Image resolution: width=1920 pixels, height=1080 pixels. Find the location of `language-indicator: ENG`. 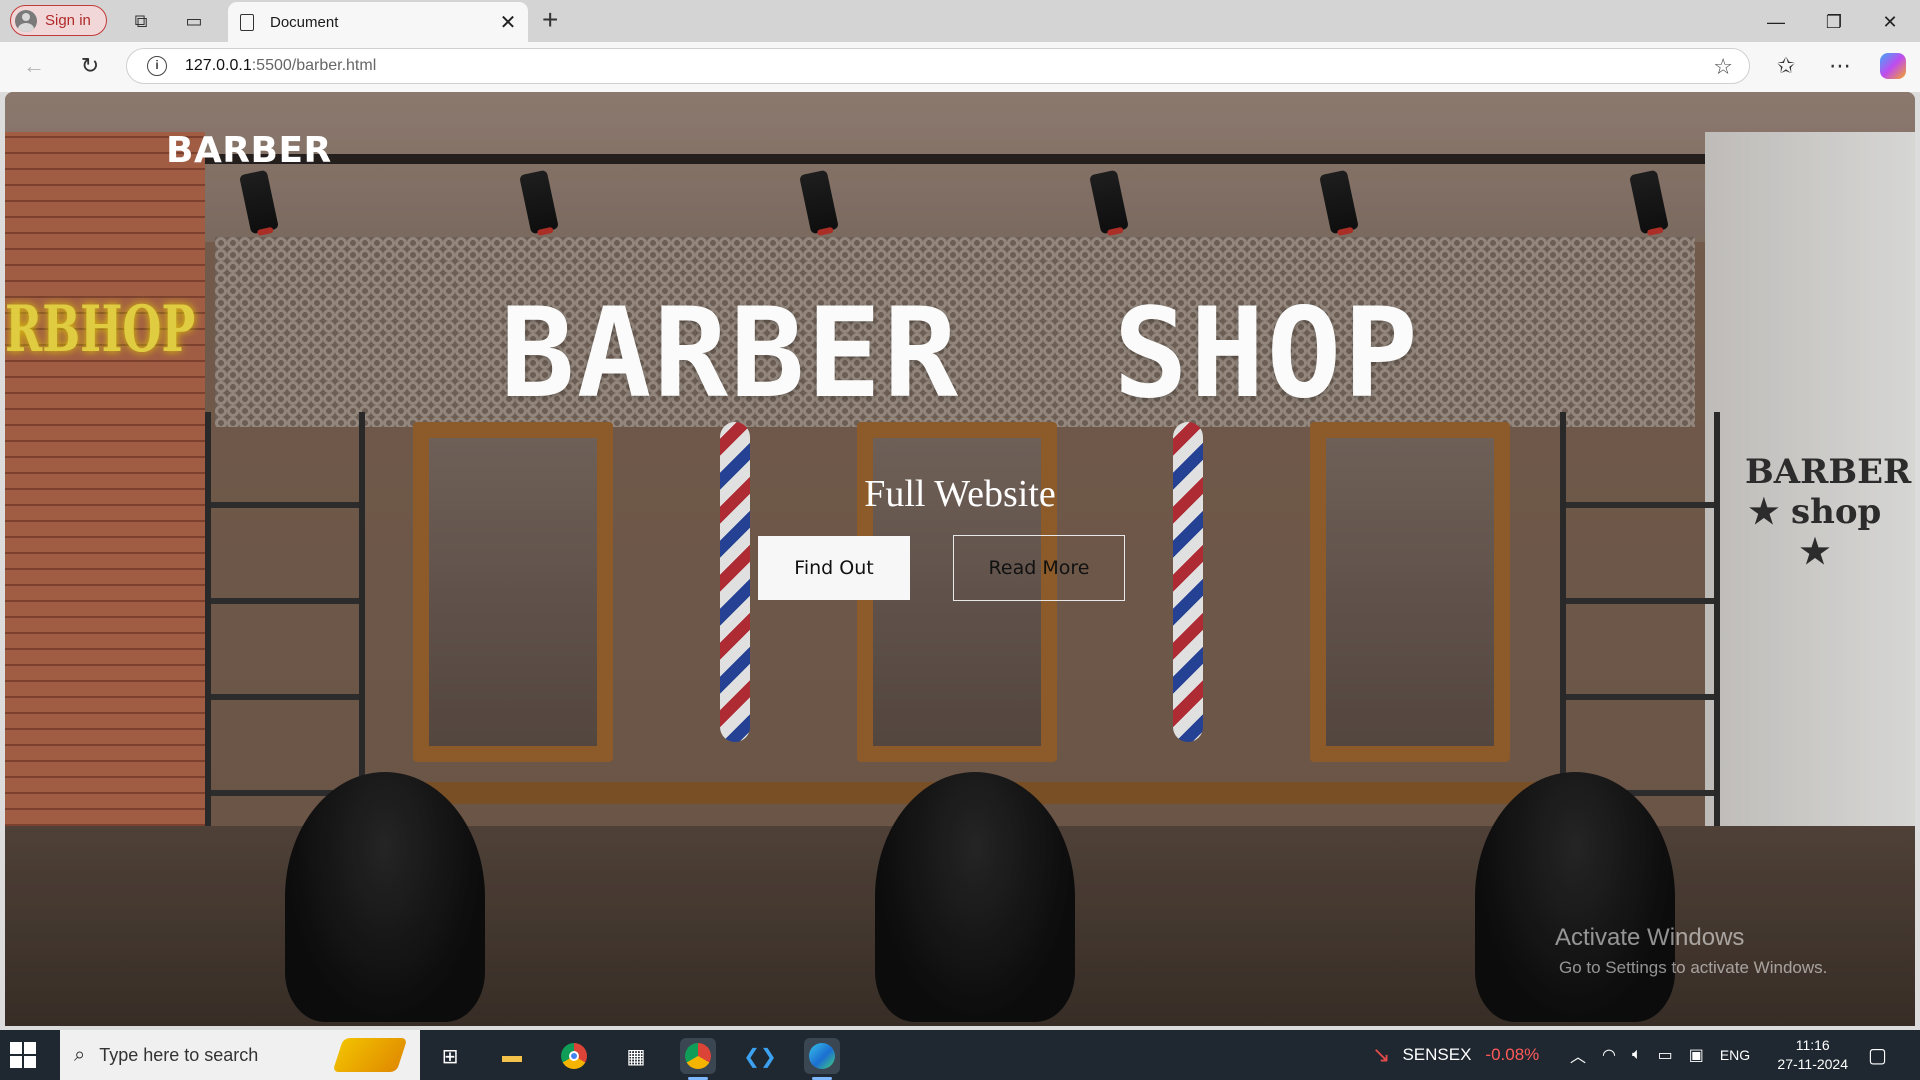

language-indicator: ENG is located at coordinates (1735, 1055).